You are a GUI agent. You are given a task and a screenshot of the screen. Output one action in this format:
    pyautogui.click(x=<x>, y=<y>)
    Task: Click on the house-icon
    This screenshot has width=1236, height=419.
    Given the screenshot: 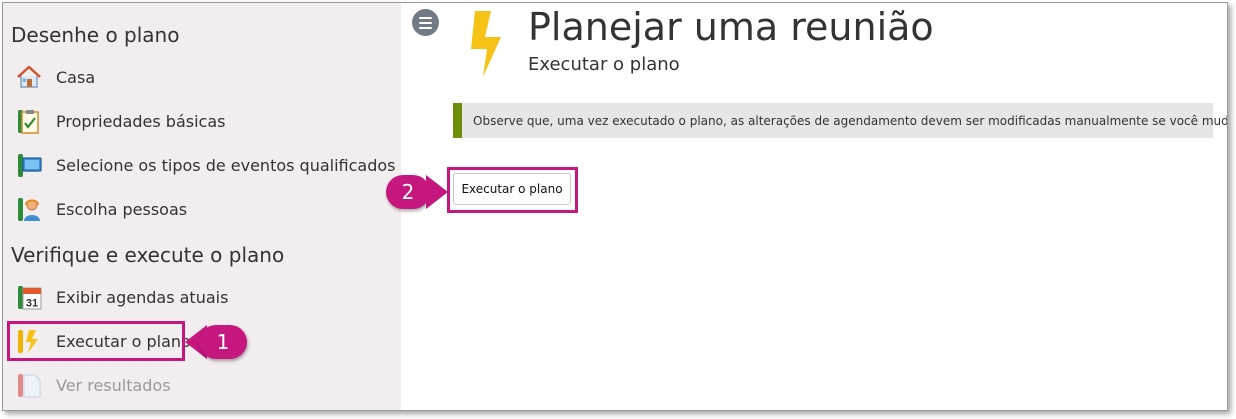 What is the action you would take?
    pyautogui.click(x=29, y=76)
    